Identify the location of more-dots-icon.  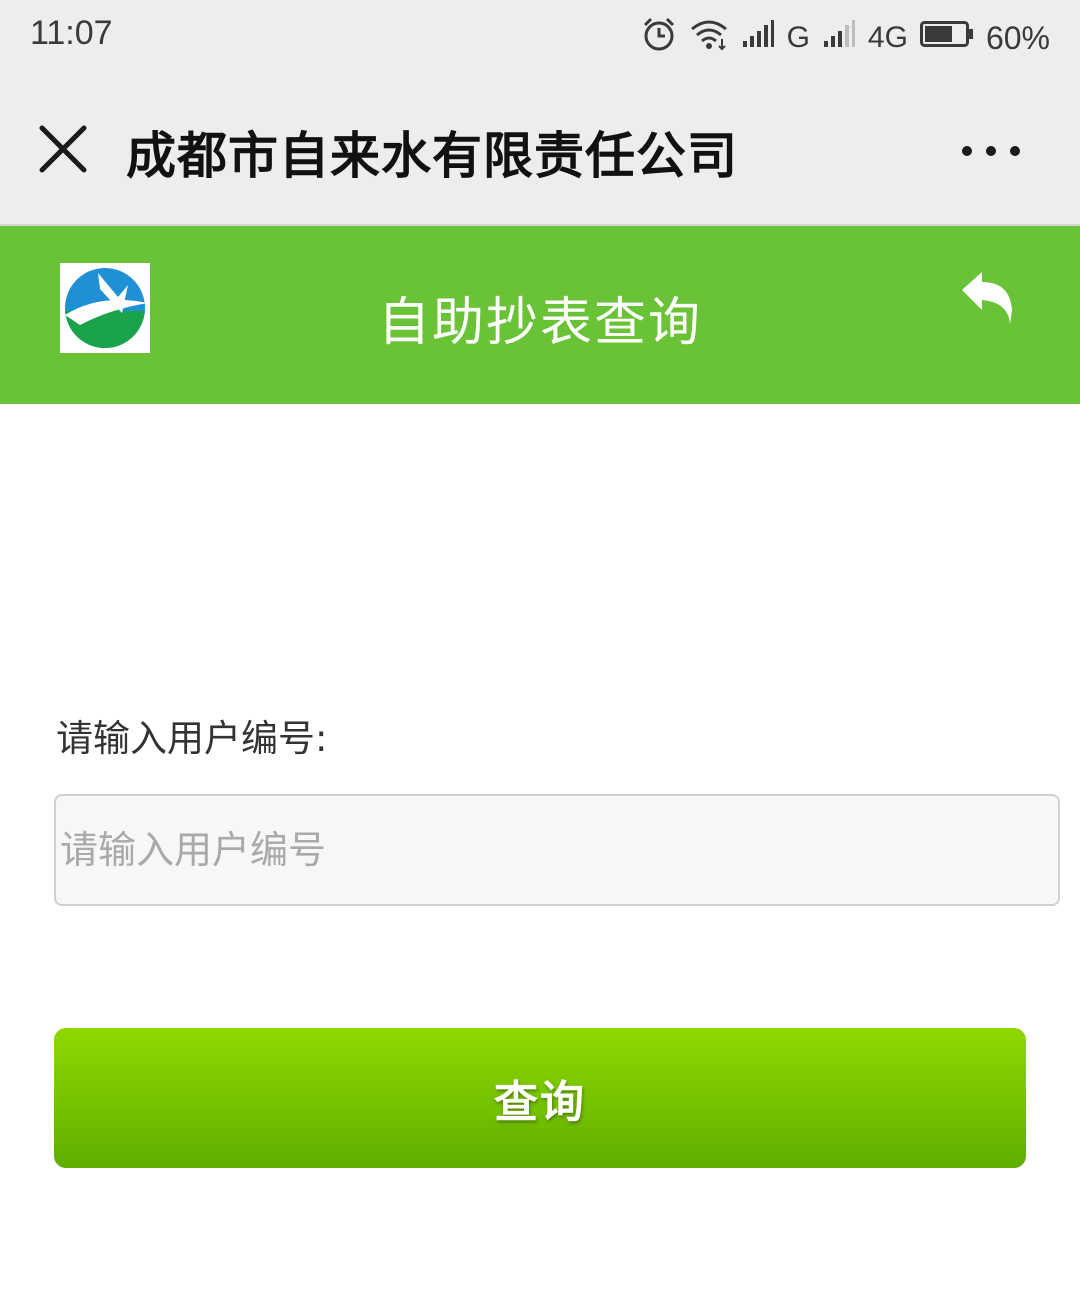
(991, 151).